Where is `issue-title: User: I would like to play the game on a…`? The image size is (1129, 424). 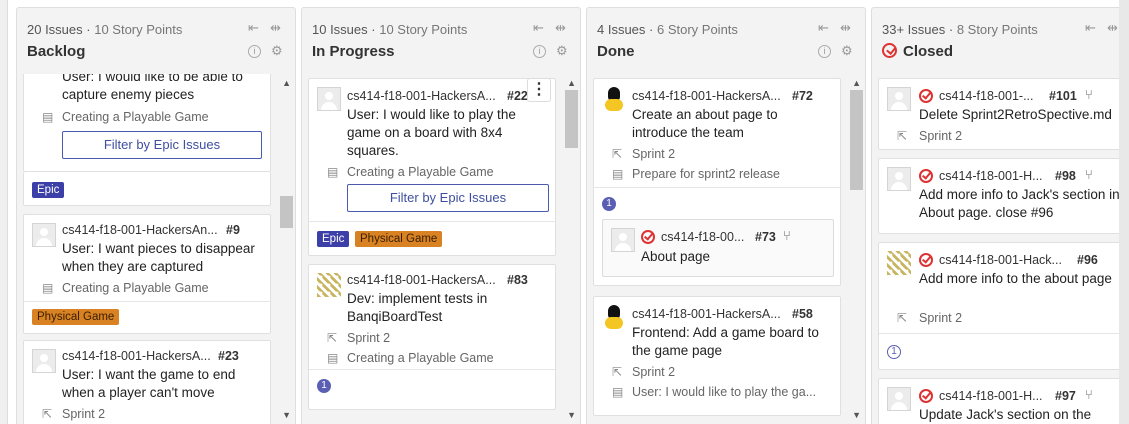
issue-title: User: I would like to play the game on a… is located at coordinates (449, 133).